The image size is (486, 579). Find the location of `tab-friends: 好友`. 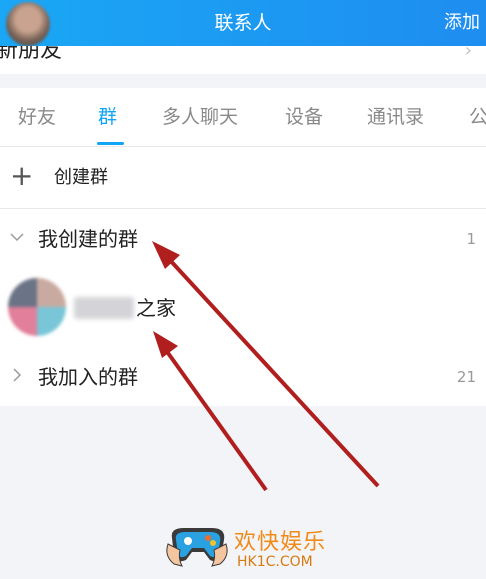

tab-friends: 好友 is located at coordinates (37, 117).